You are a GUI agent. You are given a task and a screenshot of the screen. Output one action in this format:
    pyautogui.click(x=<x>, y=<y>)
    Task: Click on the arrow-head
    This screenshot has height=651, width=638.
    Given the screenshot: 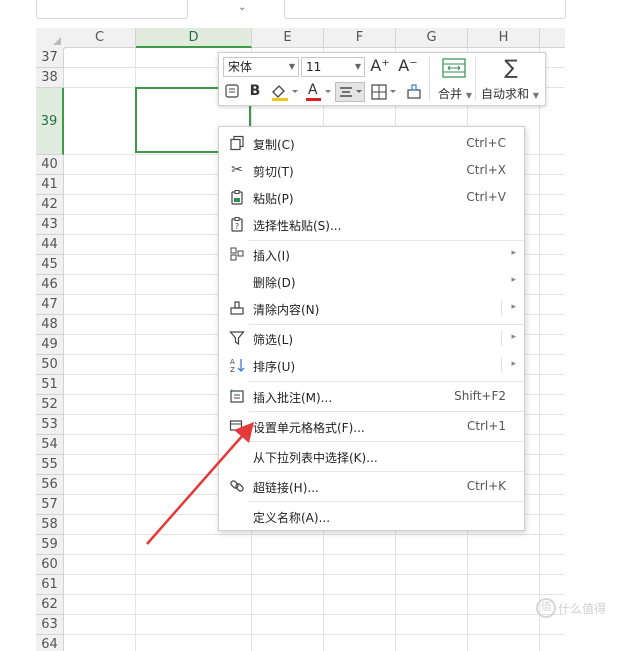 What is the action you would take?
    pyautogui.click(x=244, y=432)
    